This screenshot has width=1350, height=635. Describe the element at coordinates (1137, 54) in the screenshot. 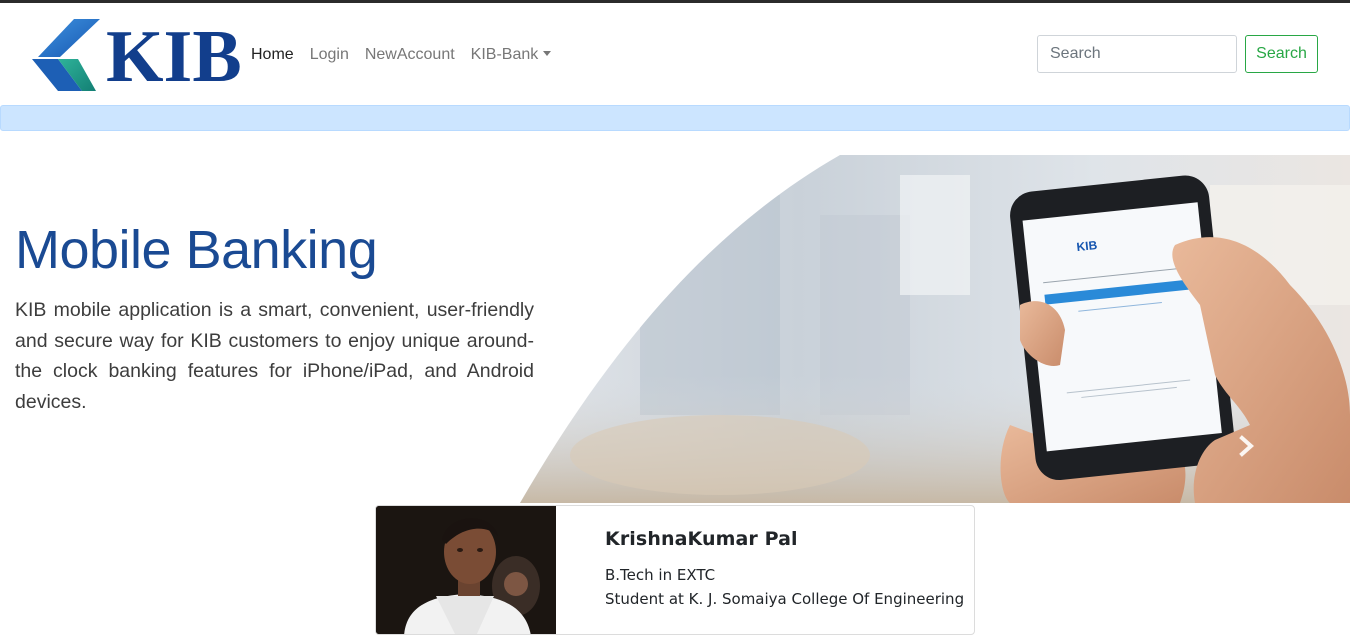

I see `search-input` at that location.